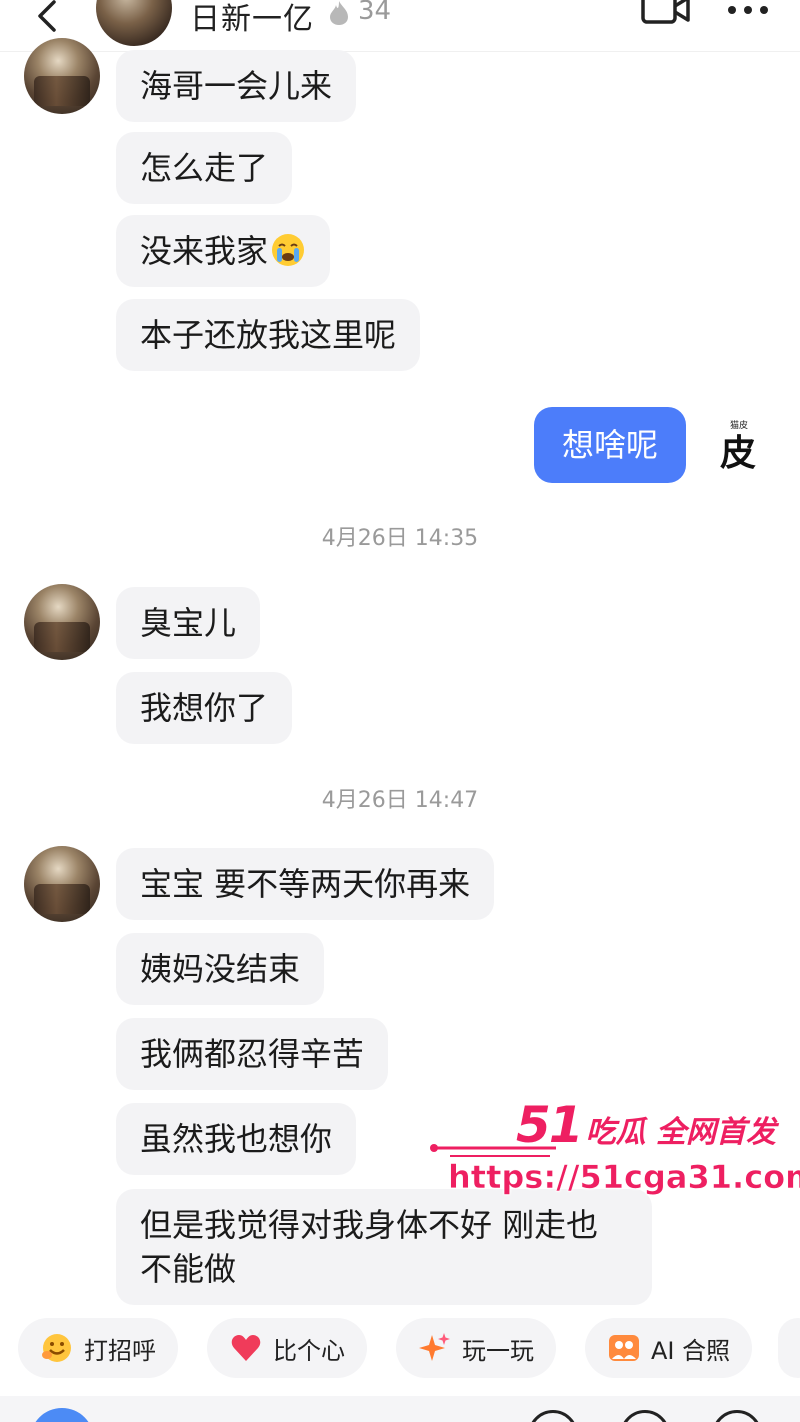 This screenshot has width=800, height=1422. I want to click on message-bubble: 海哥一会儿来, so click(236, 86).